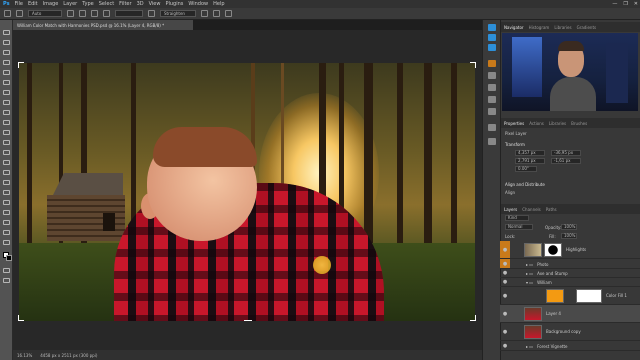 The width and height of the screenshot is (640, 360). I want to click on stamp-icon, so click(6, 122).